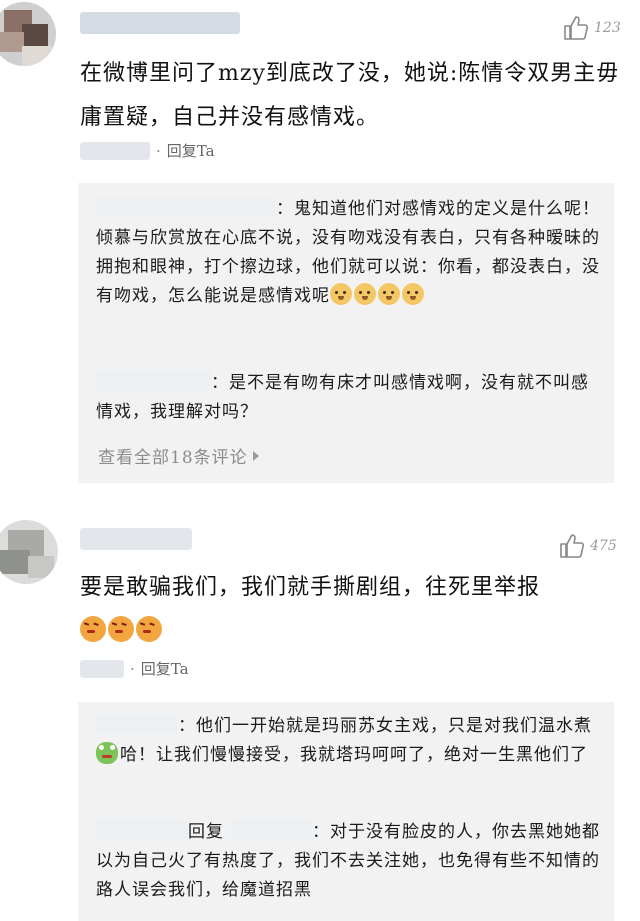 This screenshot has width=640, height=921. I want to click on reply-text: ：他们一开始就是玛丽苏女主戏，只是对我们温水煮, so click(385, 726).